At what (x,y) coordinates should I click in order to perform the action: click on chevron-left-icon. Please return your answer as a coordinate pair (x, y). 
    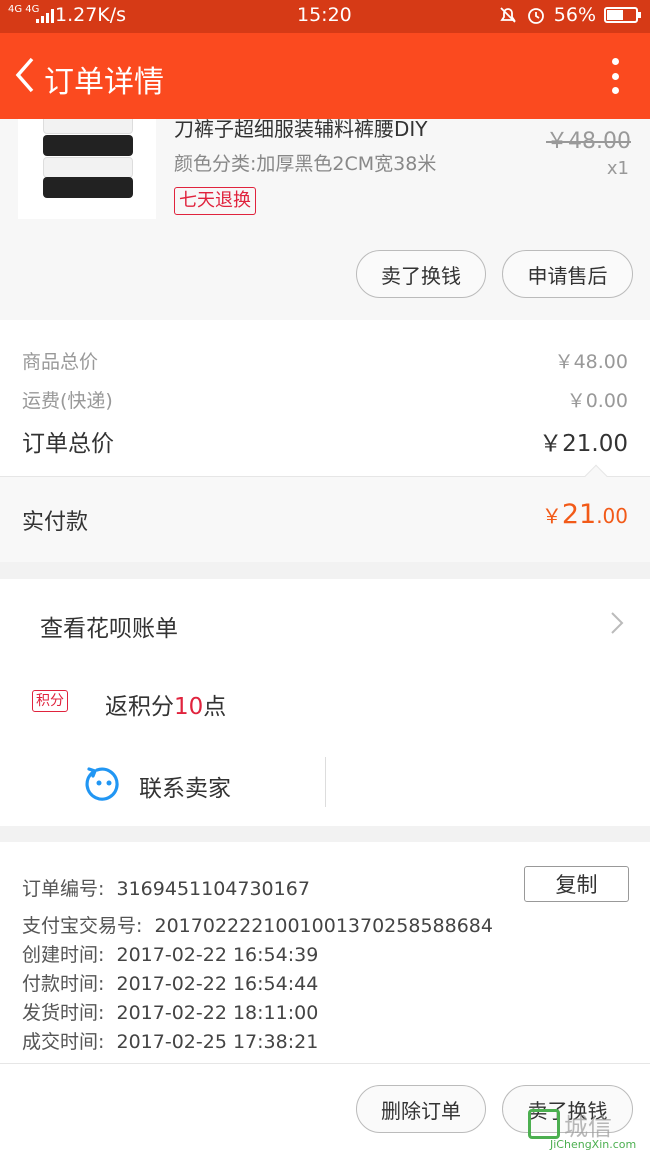
    Looking at the image, I should click on (25, 75).